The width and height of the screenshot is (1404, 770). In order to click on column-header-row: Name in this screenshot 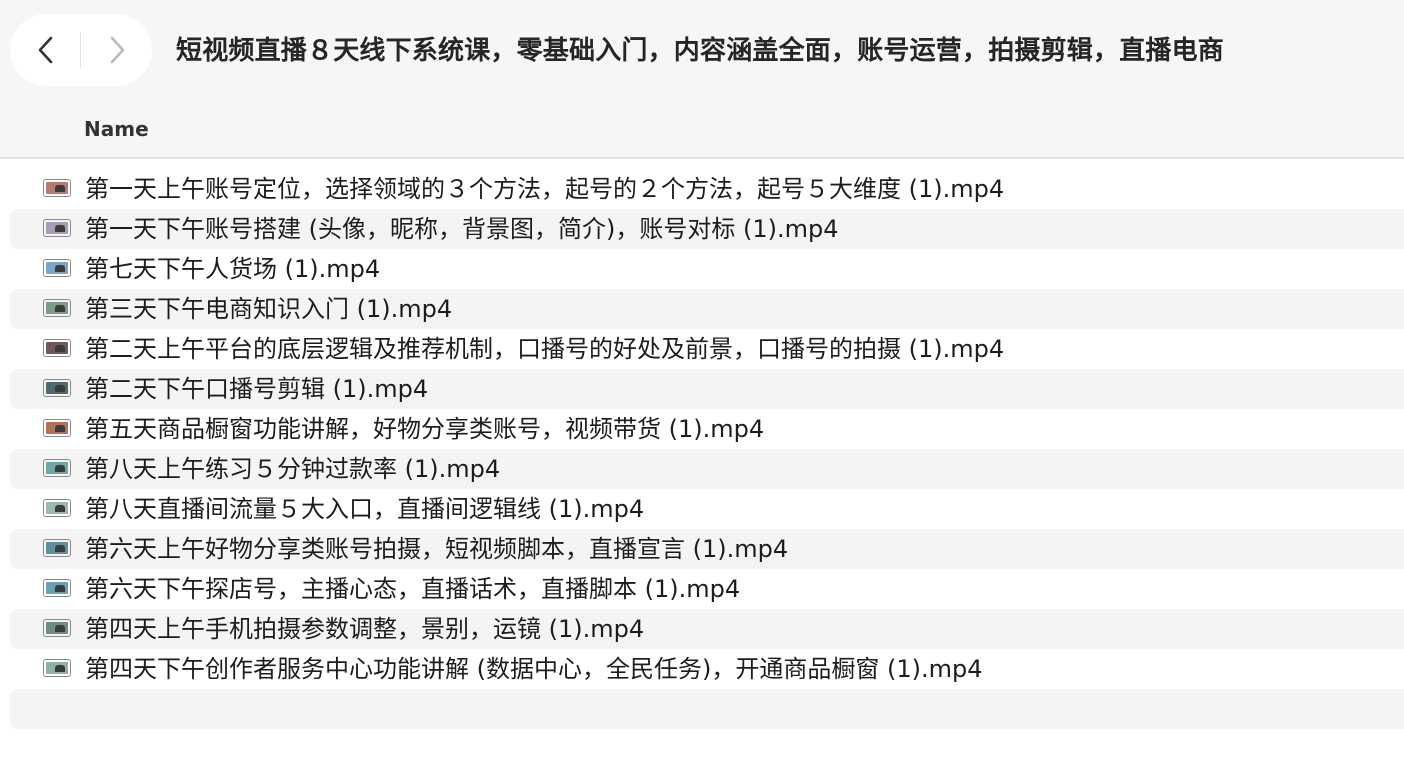, I will do `click(702, 129)`.